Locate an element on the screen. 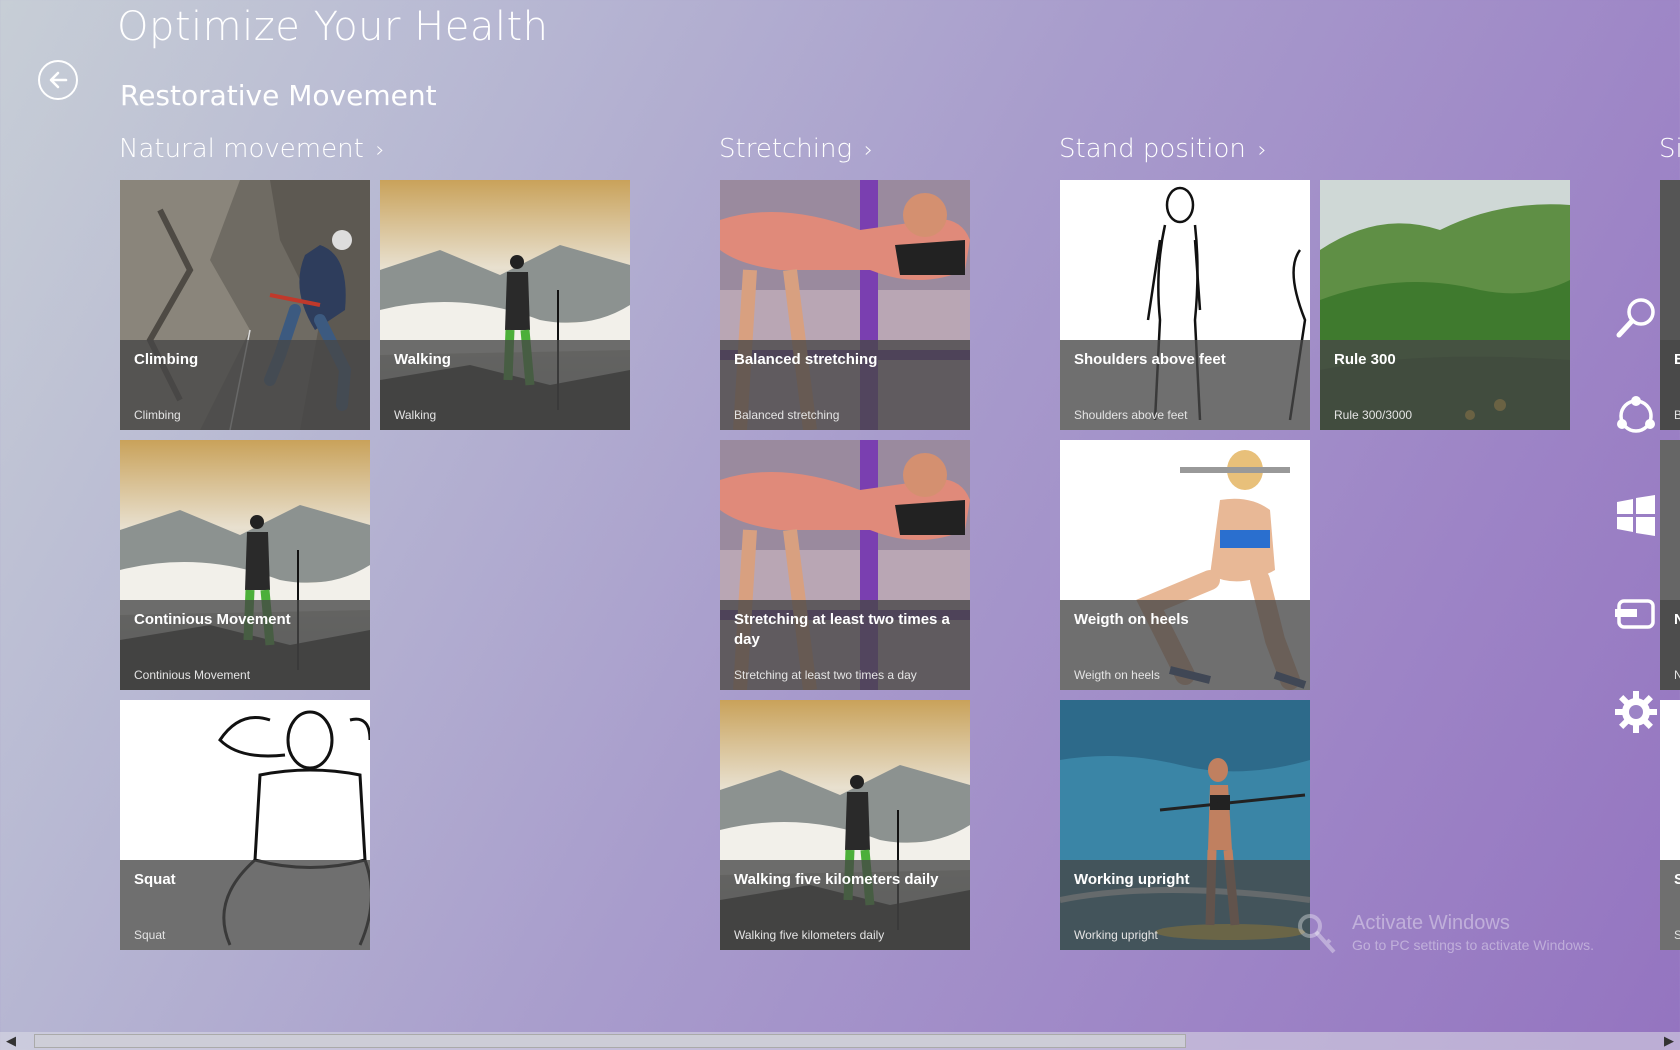  tile-subtitle: Shoulders above feet is located at coordinates (1131, 415).